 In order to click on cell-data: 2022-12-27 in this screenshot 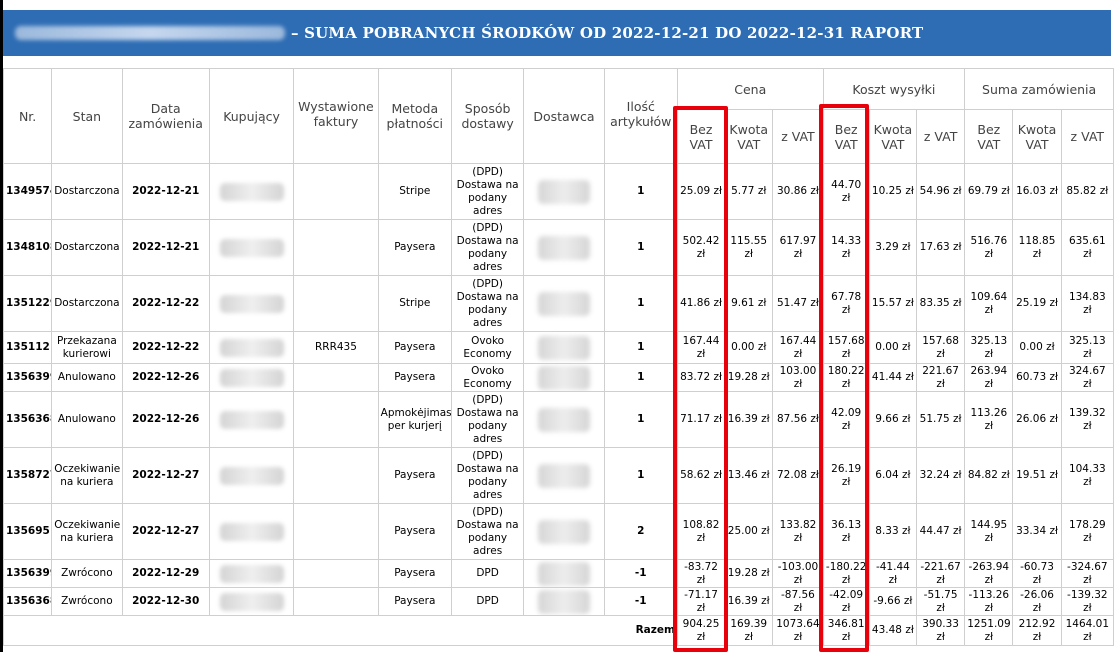, I will do `click(165, 475)`.